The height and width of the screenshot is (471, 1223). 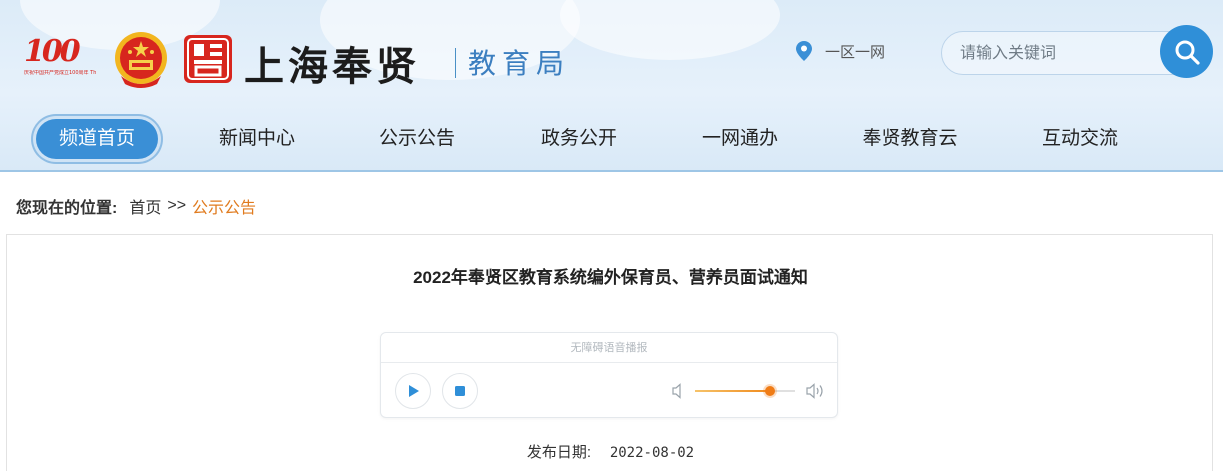 I want to click on nav-item-online-services: 一网通办, so click(x=740, y=139).